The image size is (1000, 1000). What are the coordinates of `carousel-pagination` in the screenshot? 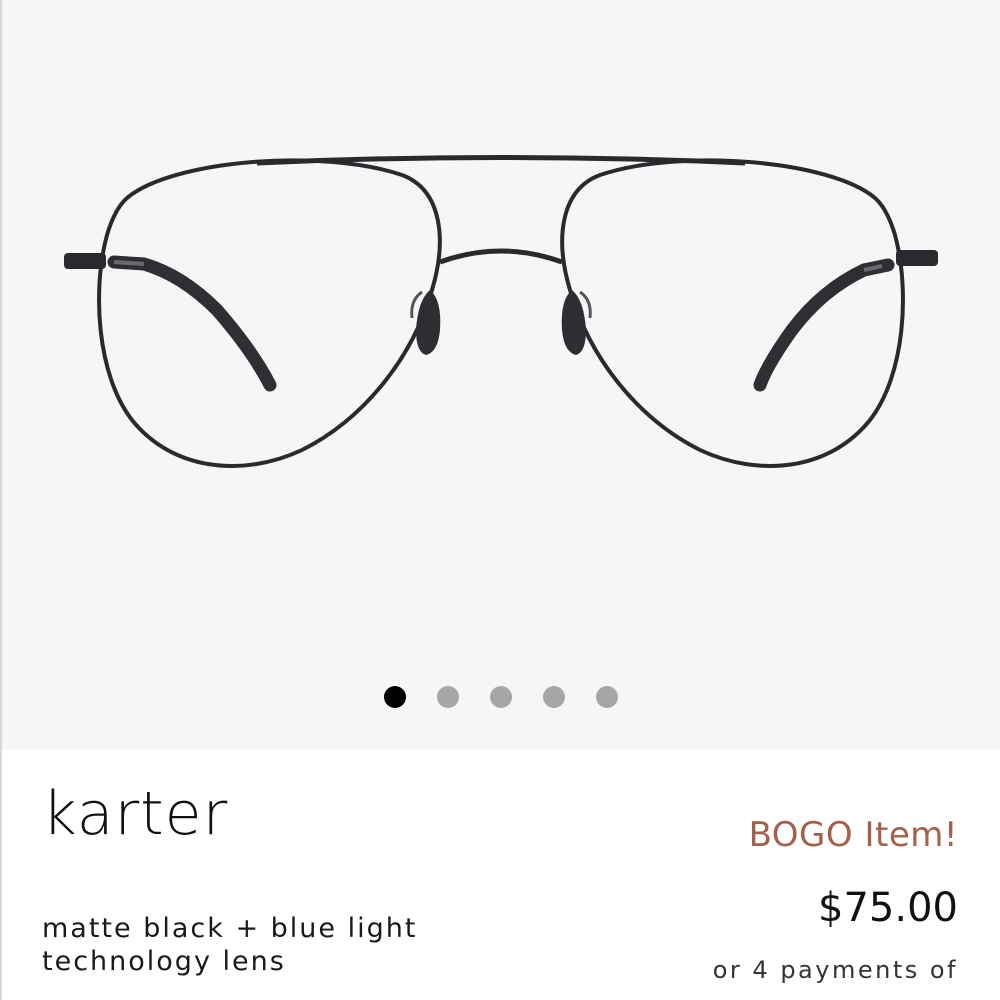 It's located at (501, 697).